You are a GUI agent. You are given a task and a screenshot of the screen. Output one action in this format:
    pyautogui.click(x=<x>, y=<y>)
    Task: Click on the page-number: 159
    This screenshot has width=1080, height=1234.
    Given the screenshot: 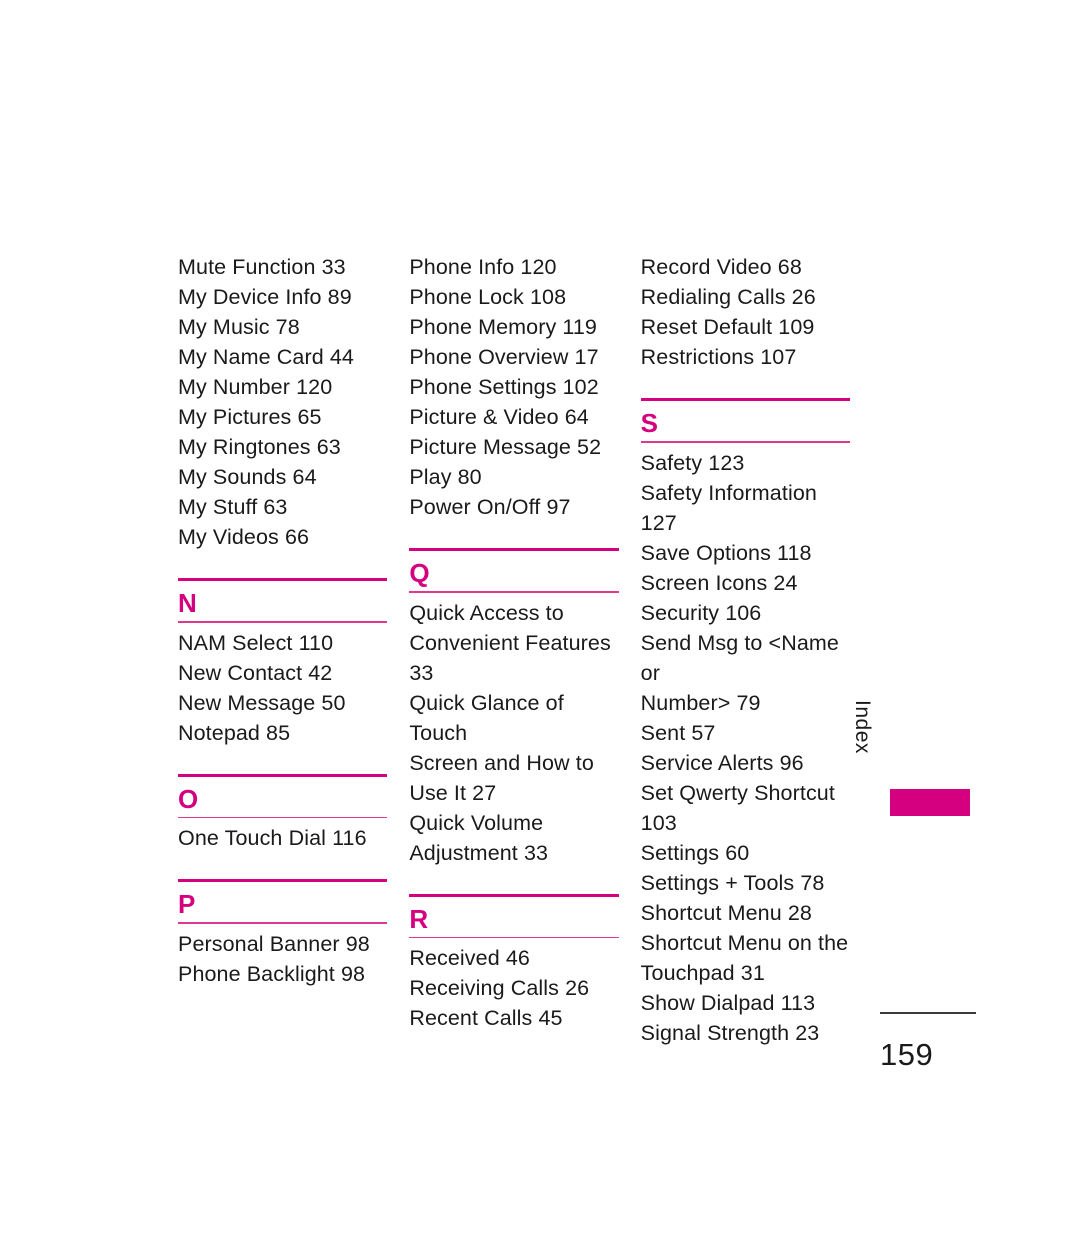 What is the action you would take?
    pyautogui.click(x=907, y=1054)
    